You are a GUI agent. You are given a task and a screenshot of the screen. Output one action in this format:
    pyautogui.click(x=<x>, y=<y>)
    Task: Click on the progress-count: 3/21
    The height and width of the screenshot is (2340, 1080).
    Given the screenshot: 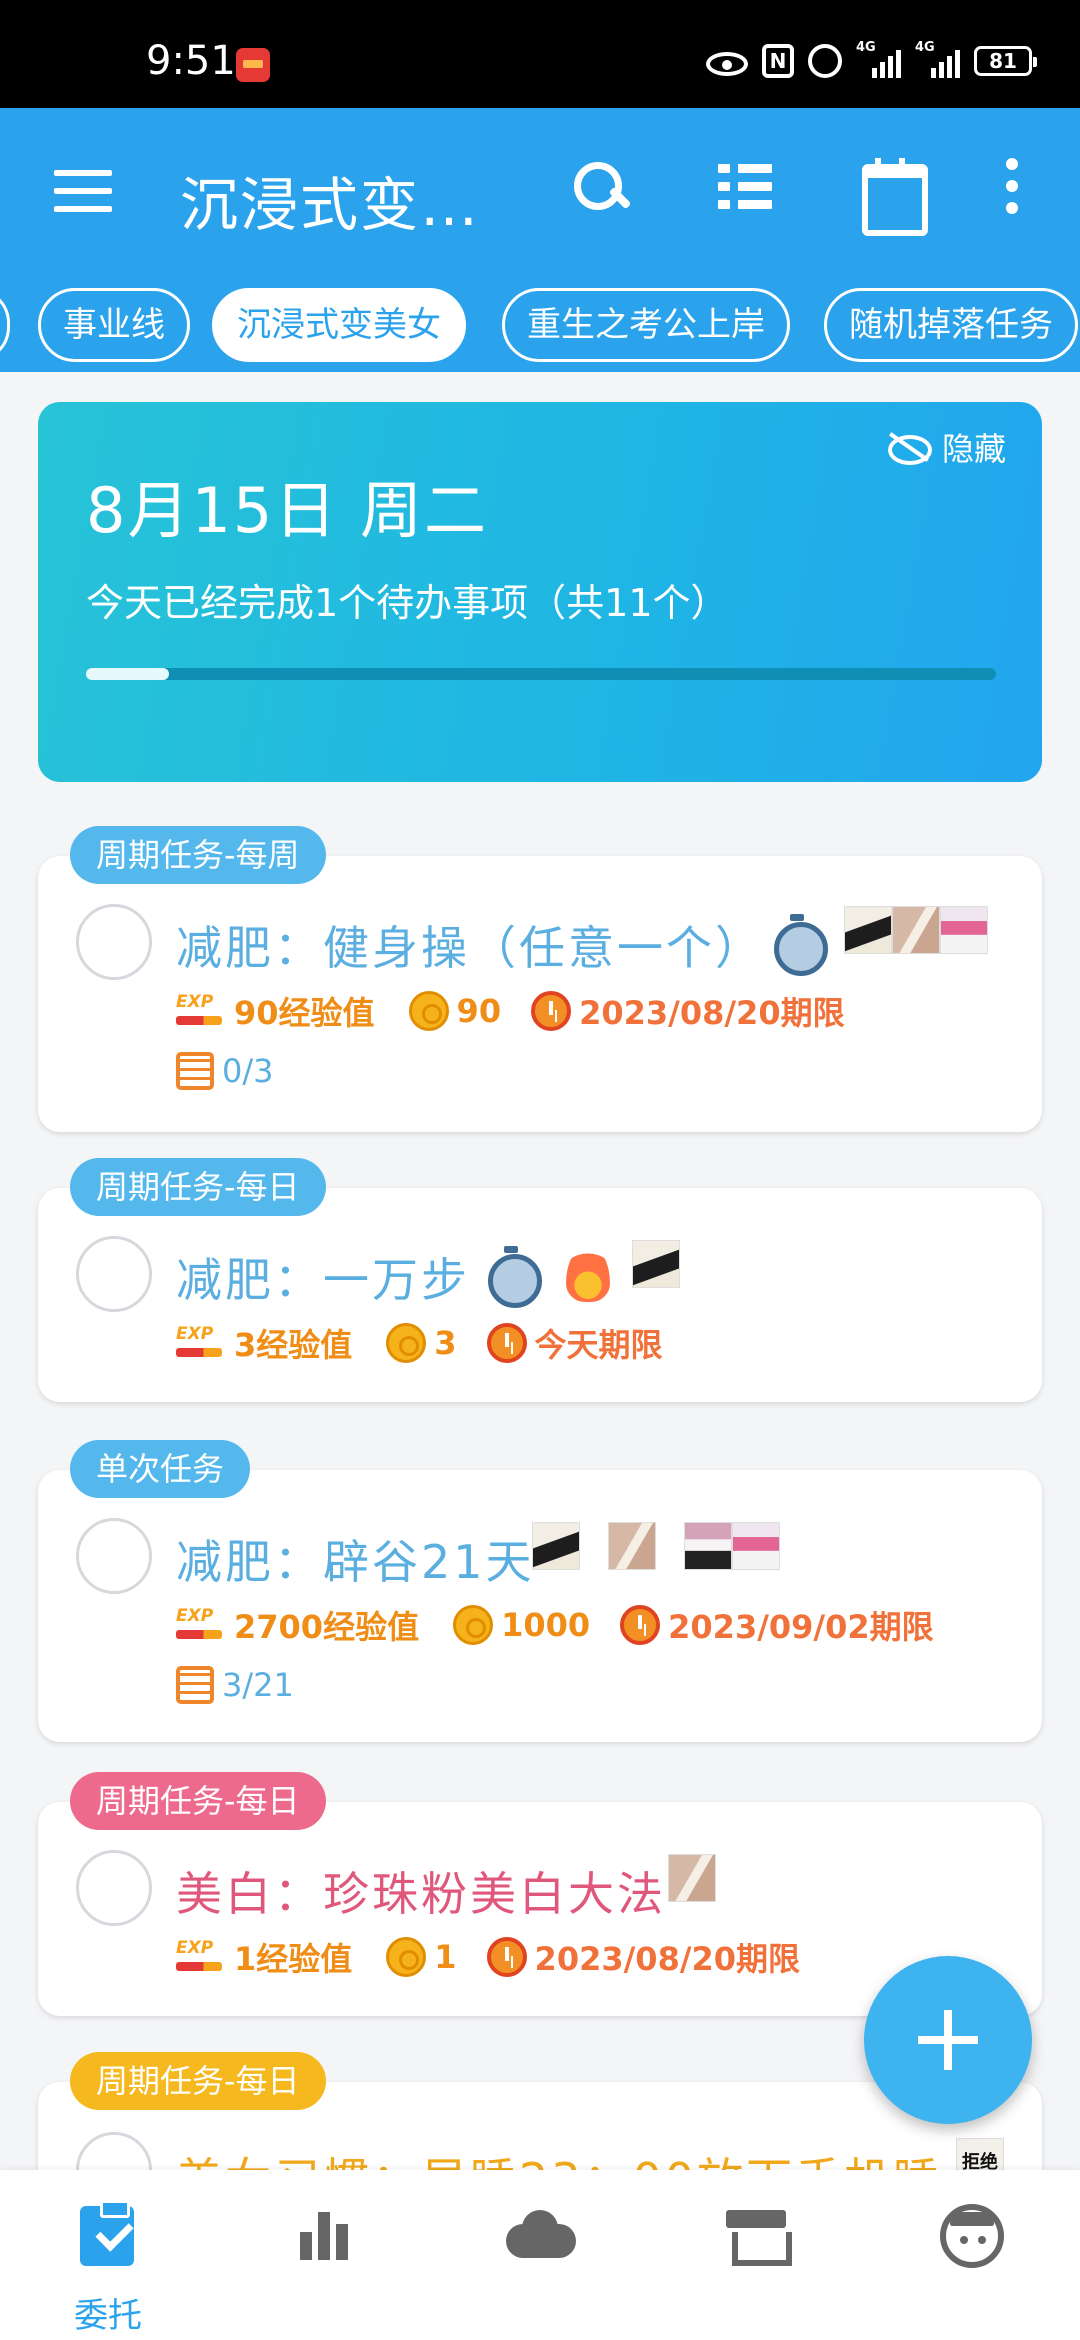 What is the action you would take?
    pyautogui.click(x=258, y=1685)
    